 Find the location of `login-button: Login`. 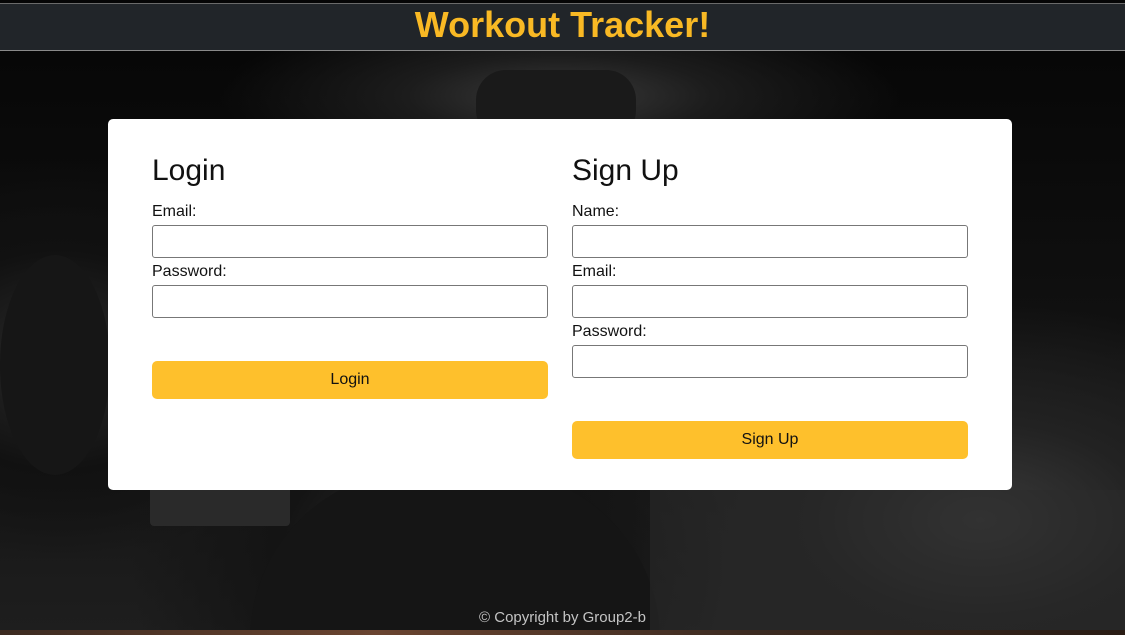

login-button: Login is located at coordinates (350, 380).